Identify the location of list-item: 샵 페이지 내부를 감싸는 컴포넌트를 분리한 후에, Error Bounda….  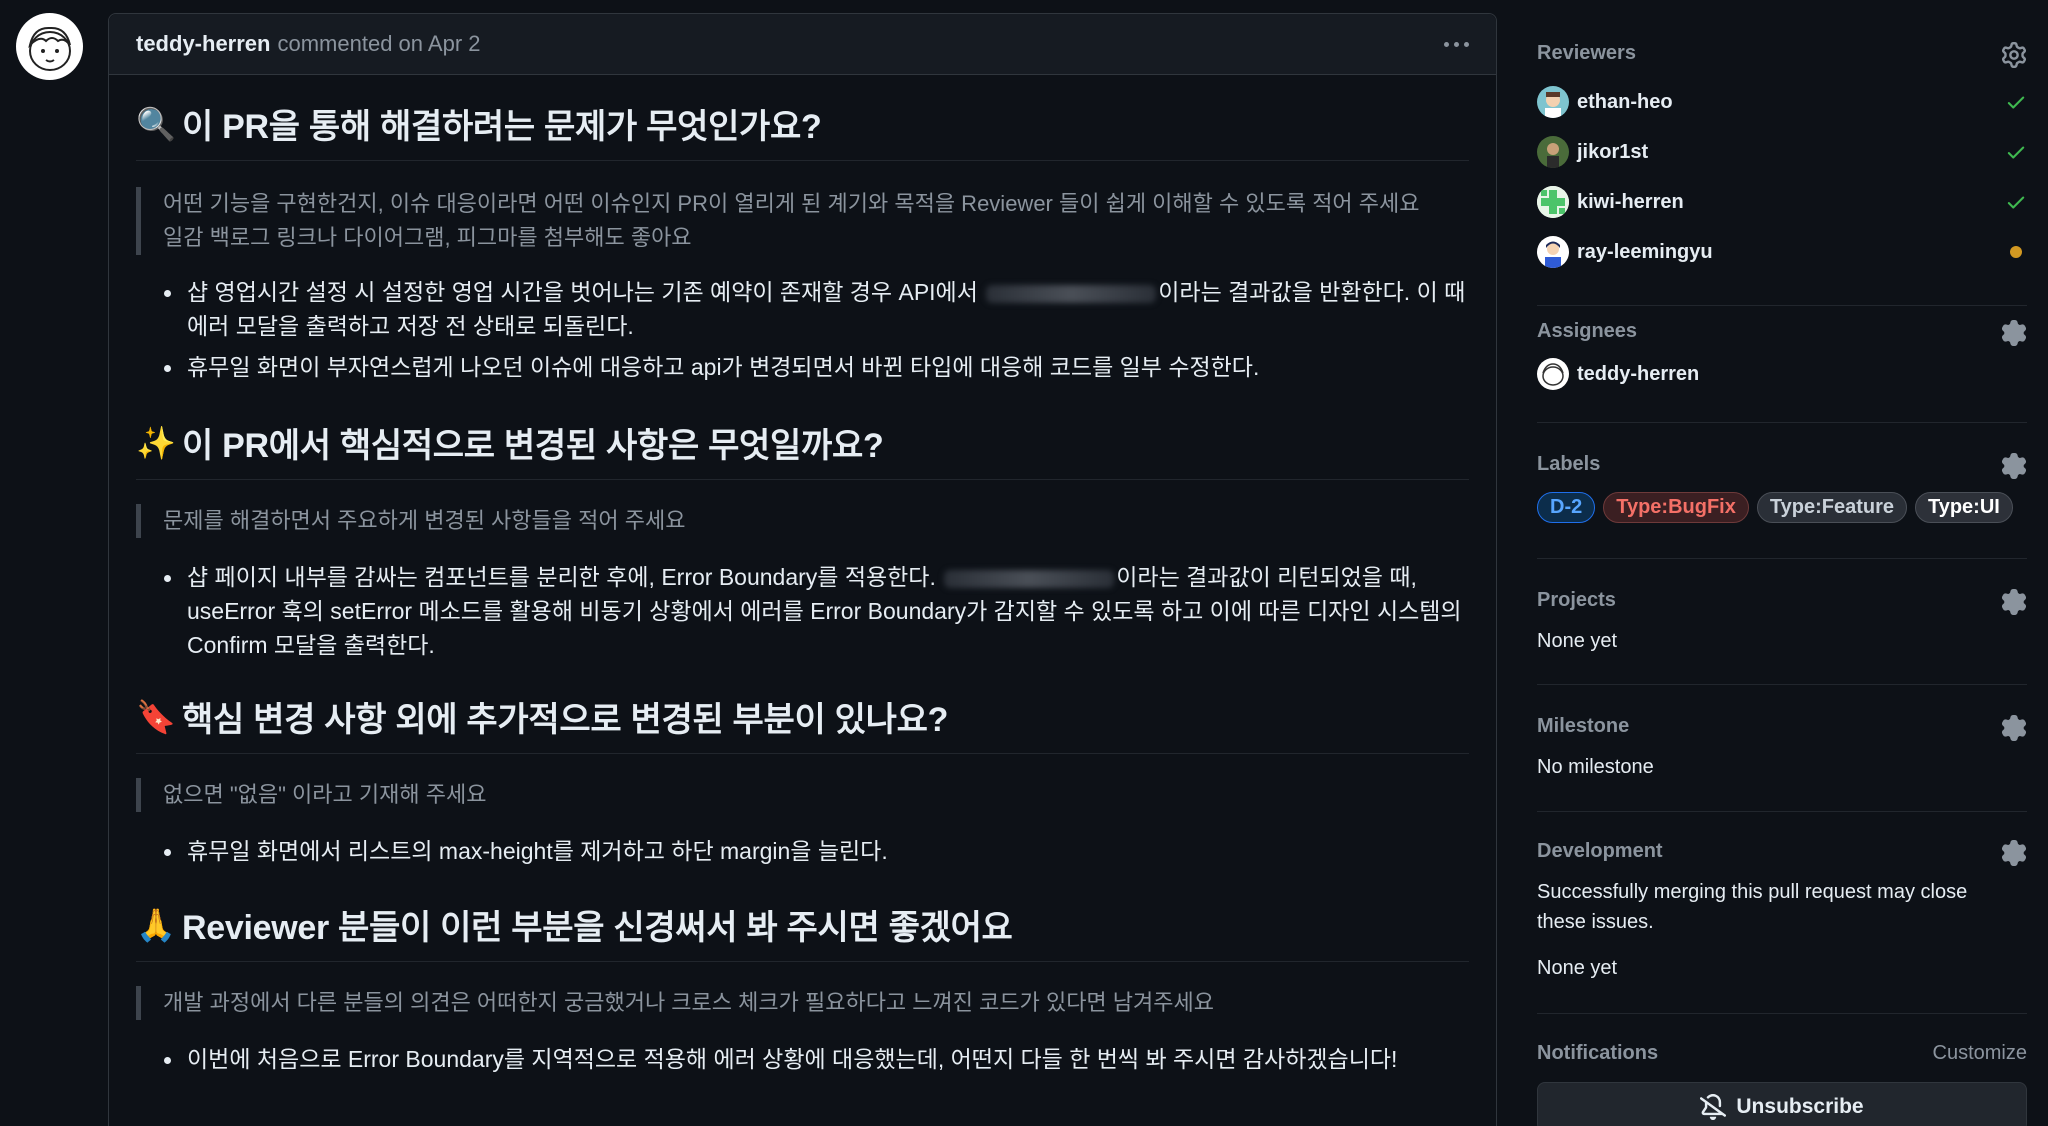
(816, 611).